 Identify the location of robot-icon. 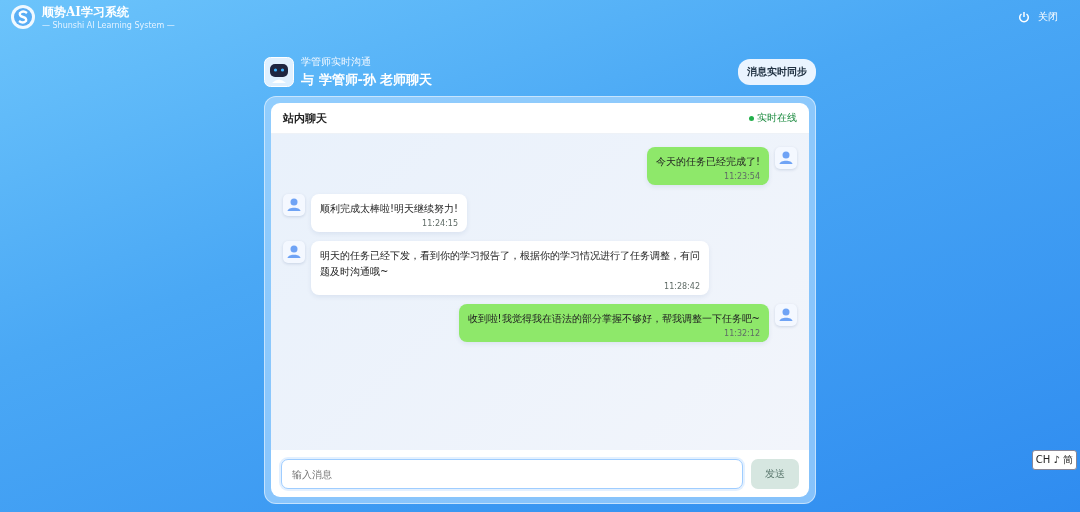
(279, 72).